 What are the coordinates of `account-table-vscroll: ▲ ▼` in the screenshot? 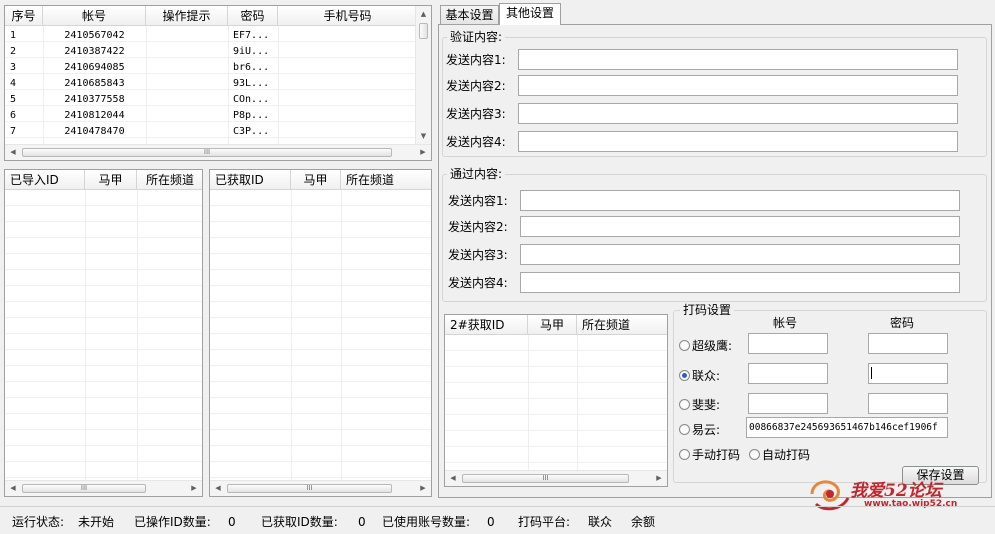 It's located at (423, 75).